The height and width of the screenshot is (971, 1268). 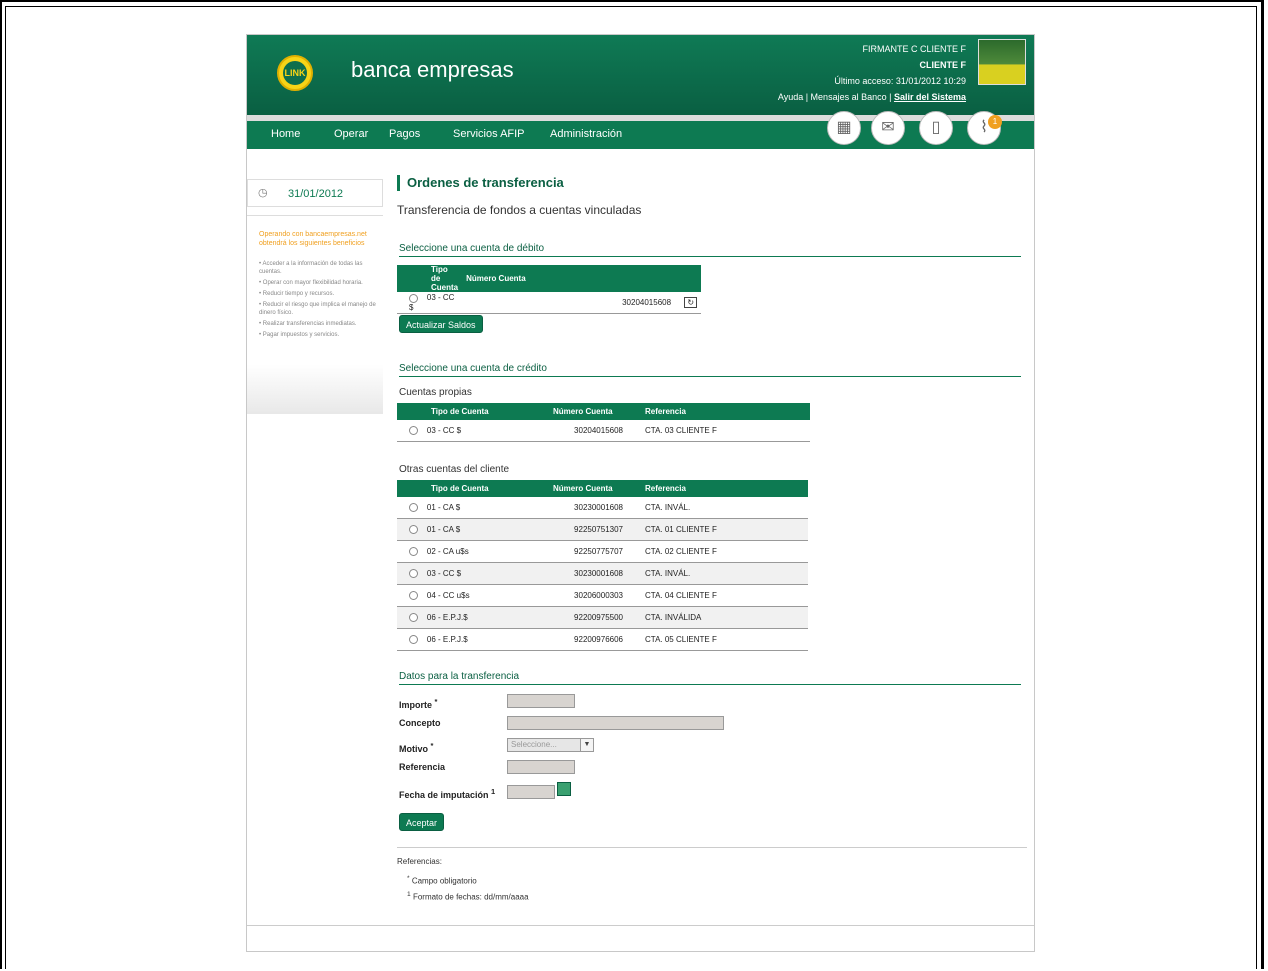 I want to click on footer-line, so click(x=640, y=925).